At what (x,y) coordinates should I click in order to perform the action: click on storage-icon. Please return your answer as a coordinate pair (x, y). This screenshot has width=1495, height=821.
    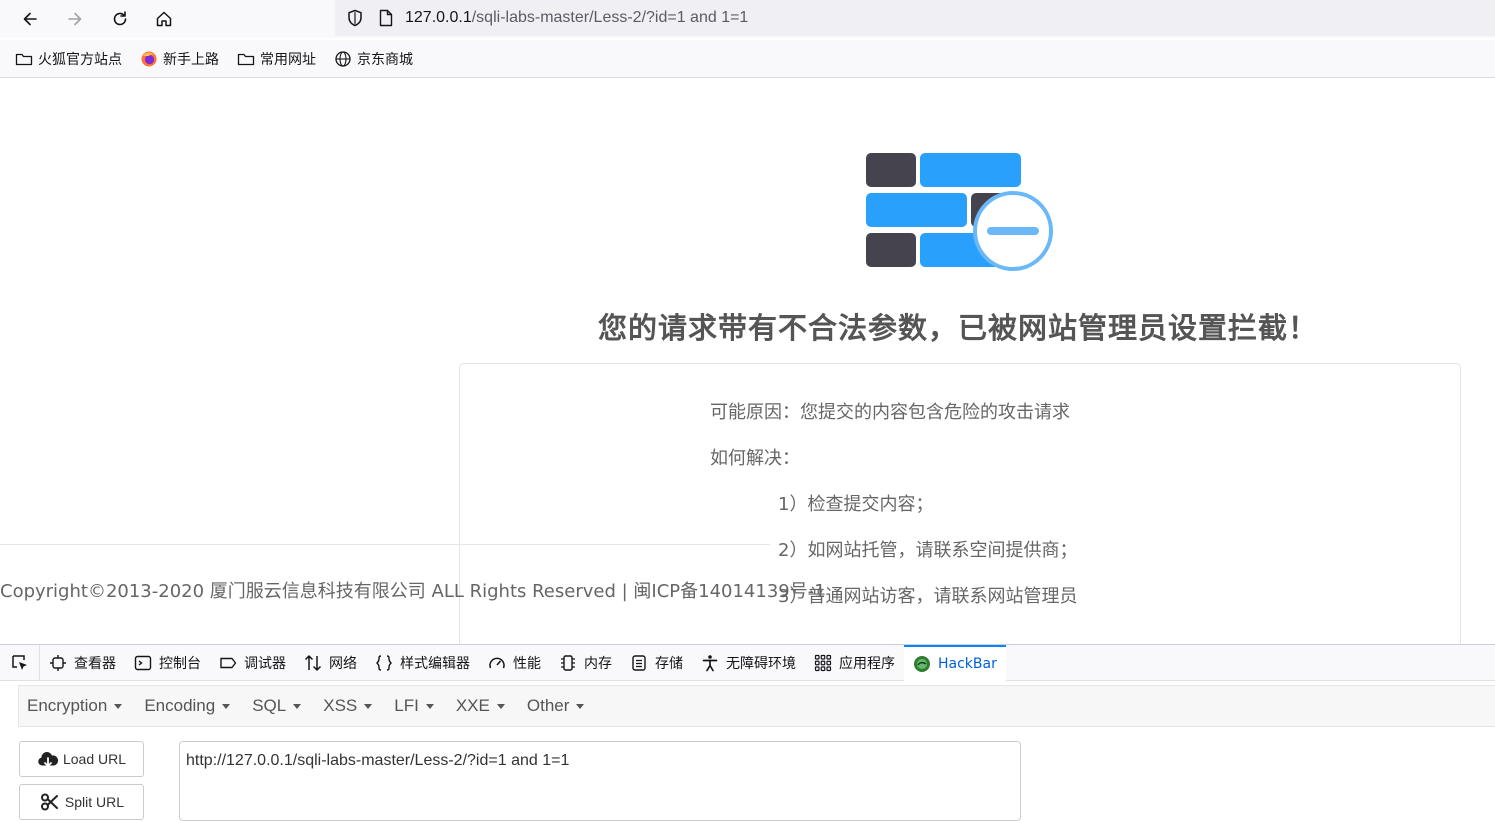
    Looking at the image, I should click on (639, 662).